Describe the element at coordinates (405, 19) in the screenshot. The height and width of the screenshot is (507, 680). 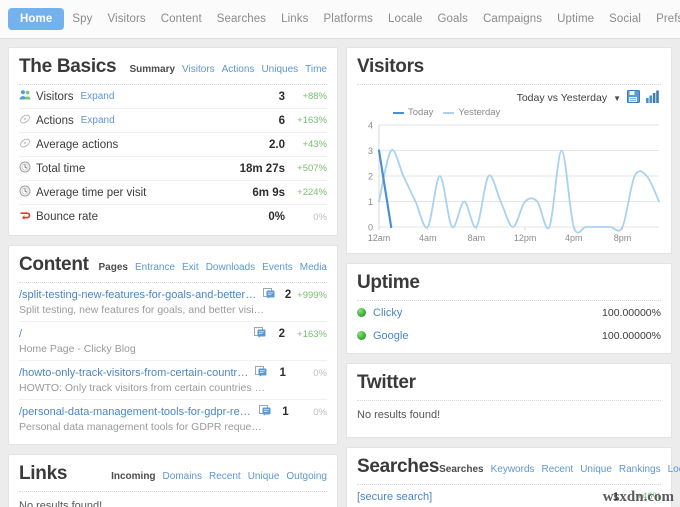
I see `nav-item-locale: Locale` at that location.